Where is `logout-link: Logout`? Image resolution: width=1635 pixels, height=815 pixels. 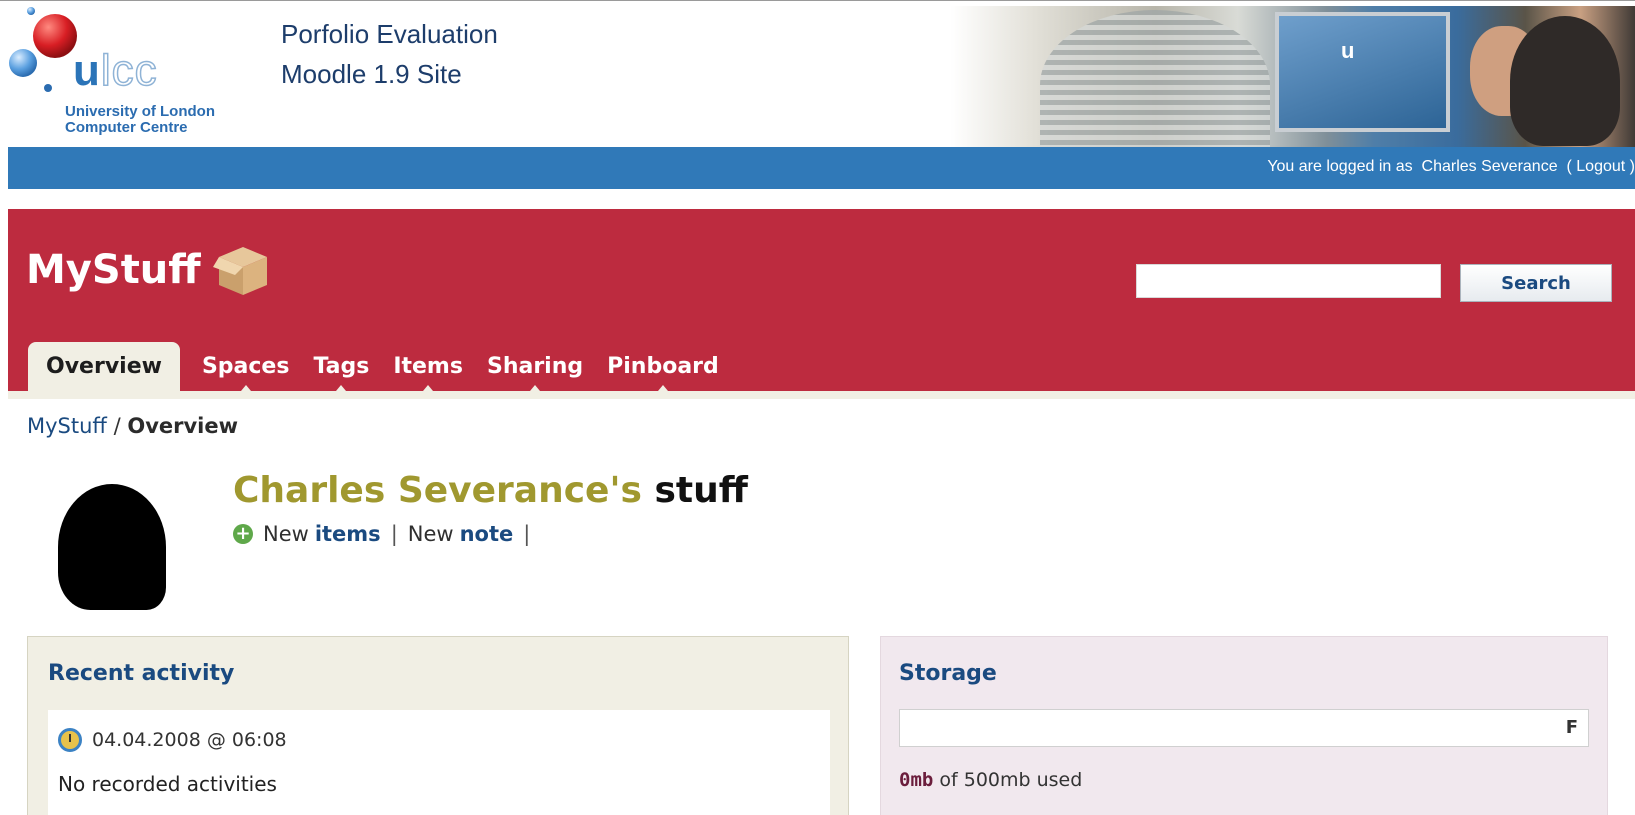
logout-link: Logout is located at coordinates (1600, 166).